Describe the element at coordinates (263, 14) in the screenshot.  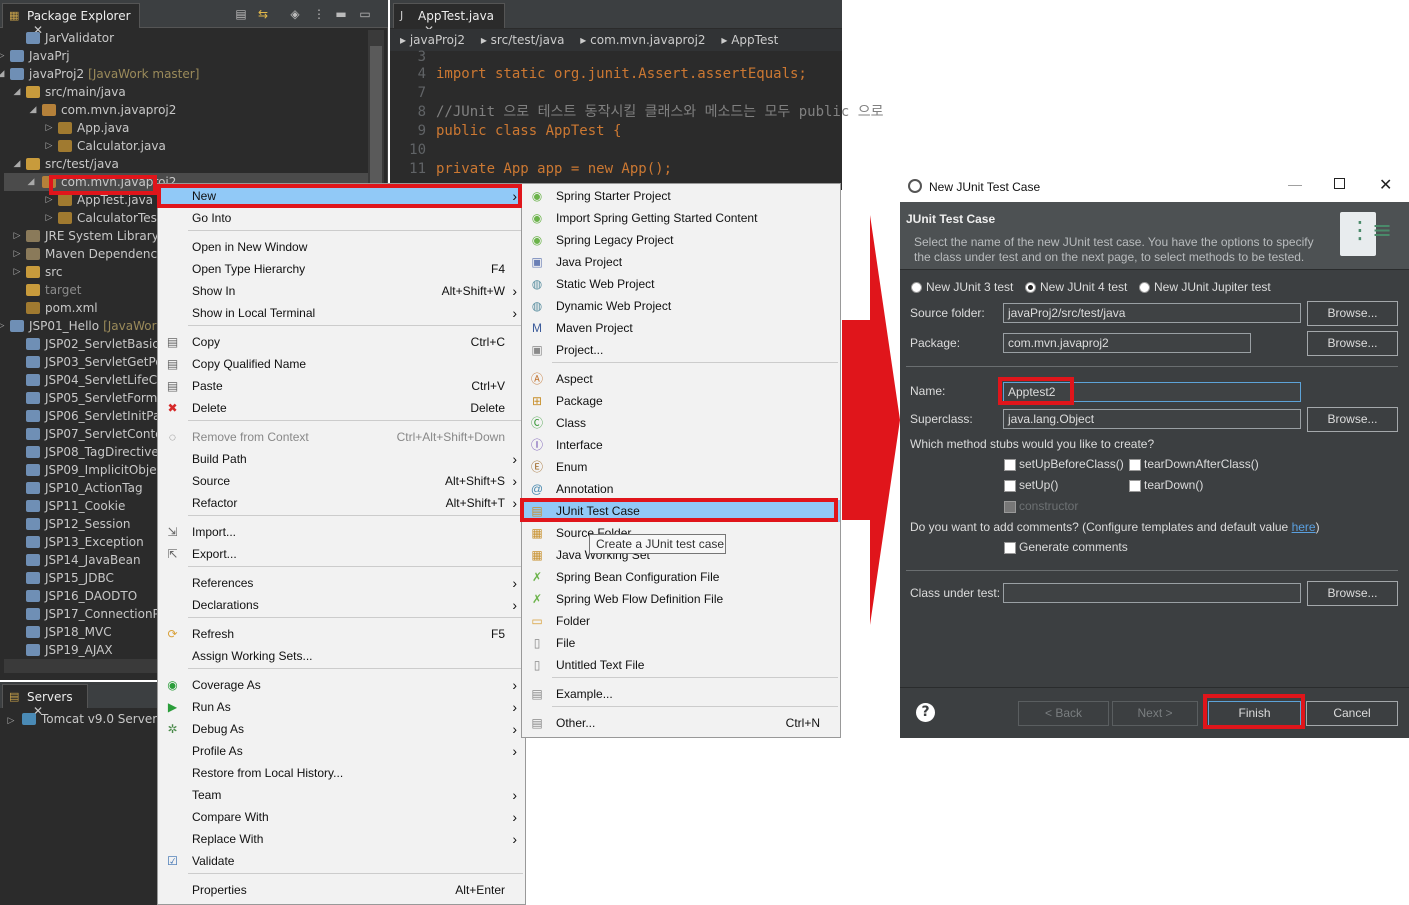
I see `link-with-editor-icon: ⇆` at that location.